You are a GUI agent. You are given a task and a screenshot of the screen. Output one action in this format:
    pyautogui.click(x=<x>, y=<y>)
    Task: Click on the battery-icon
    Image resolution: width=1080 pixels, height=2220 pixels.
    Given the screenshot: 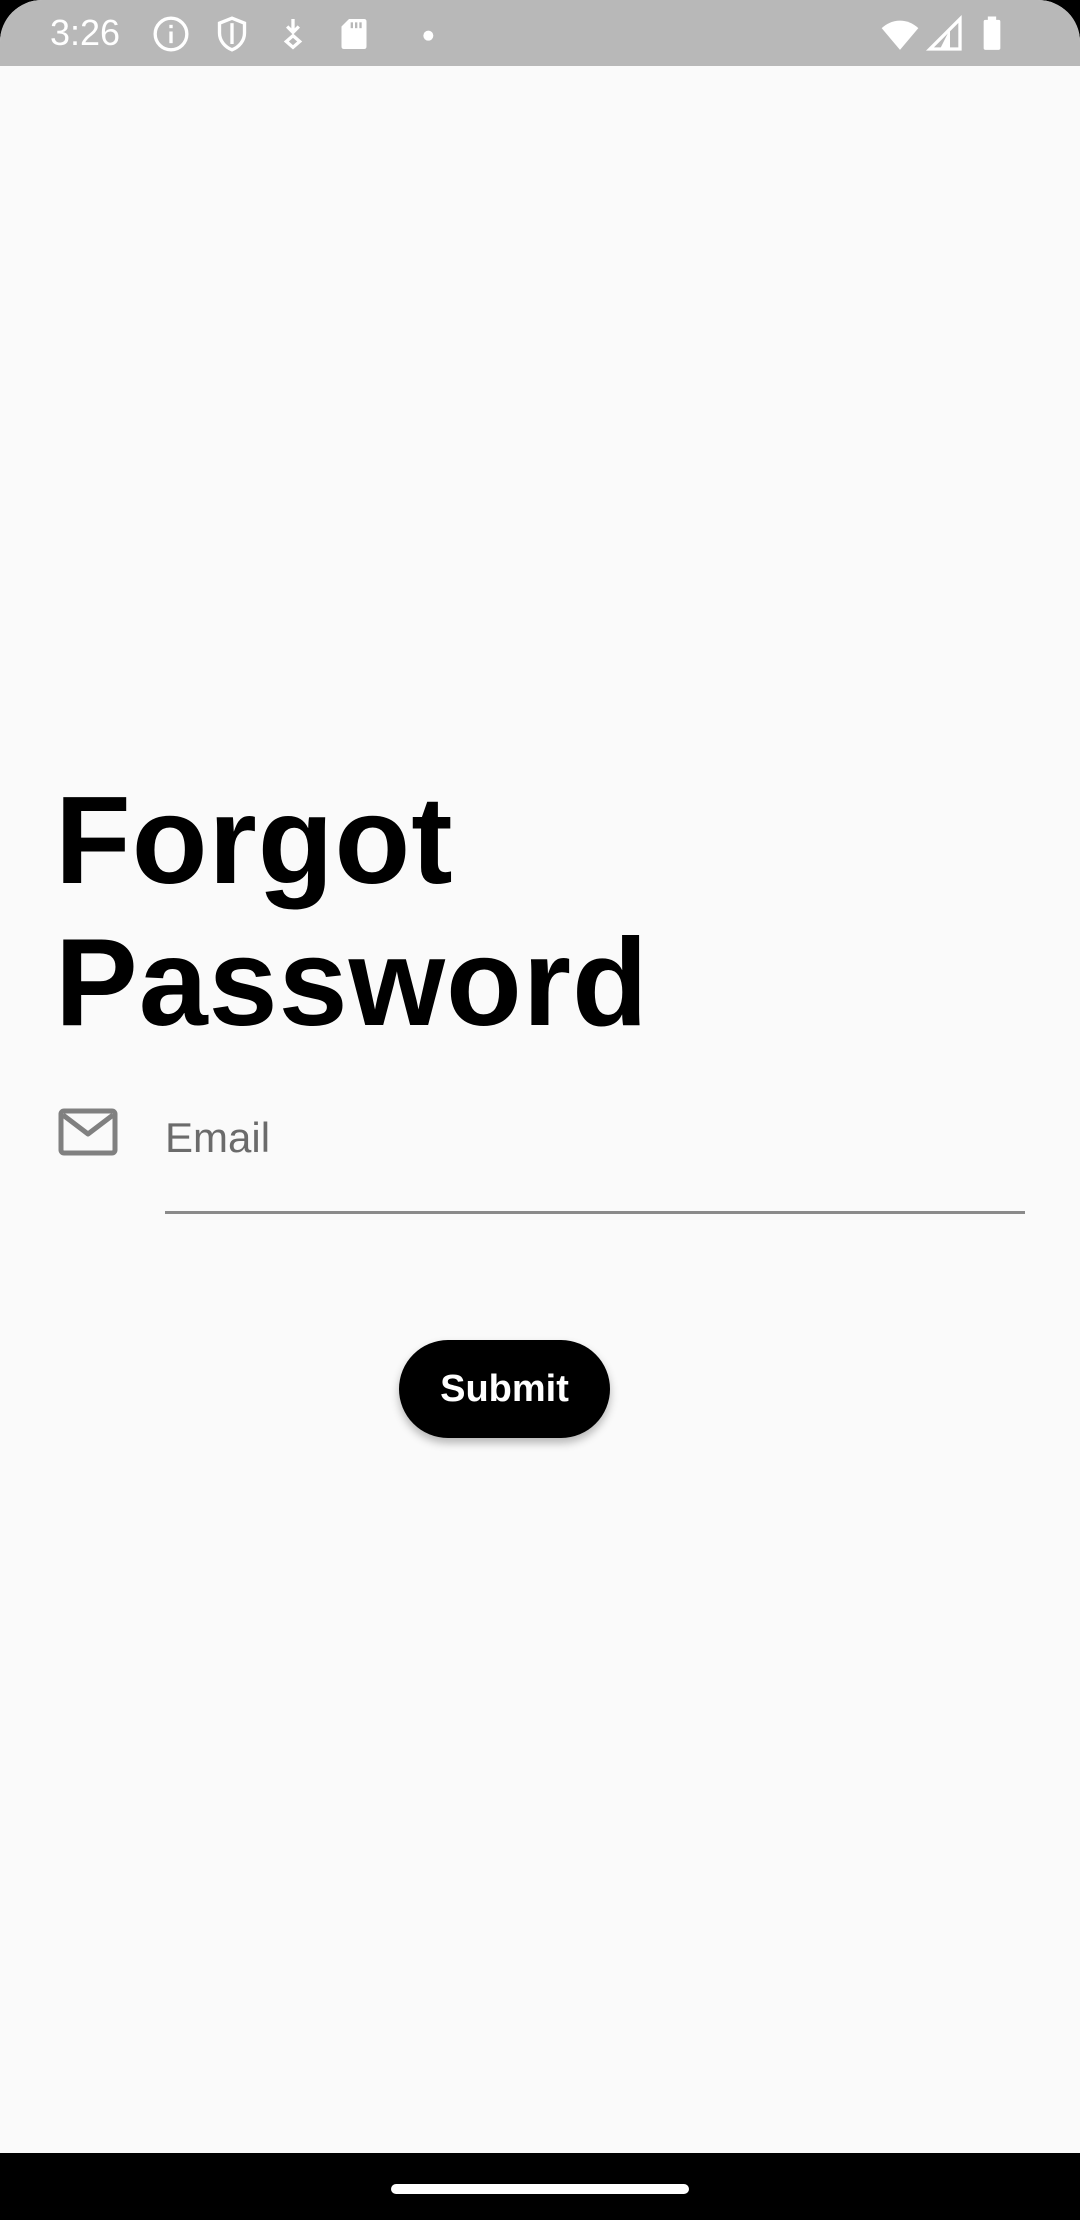 What is the action you would take?
    pyautogui.click(x=992, y=34)
    